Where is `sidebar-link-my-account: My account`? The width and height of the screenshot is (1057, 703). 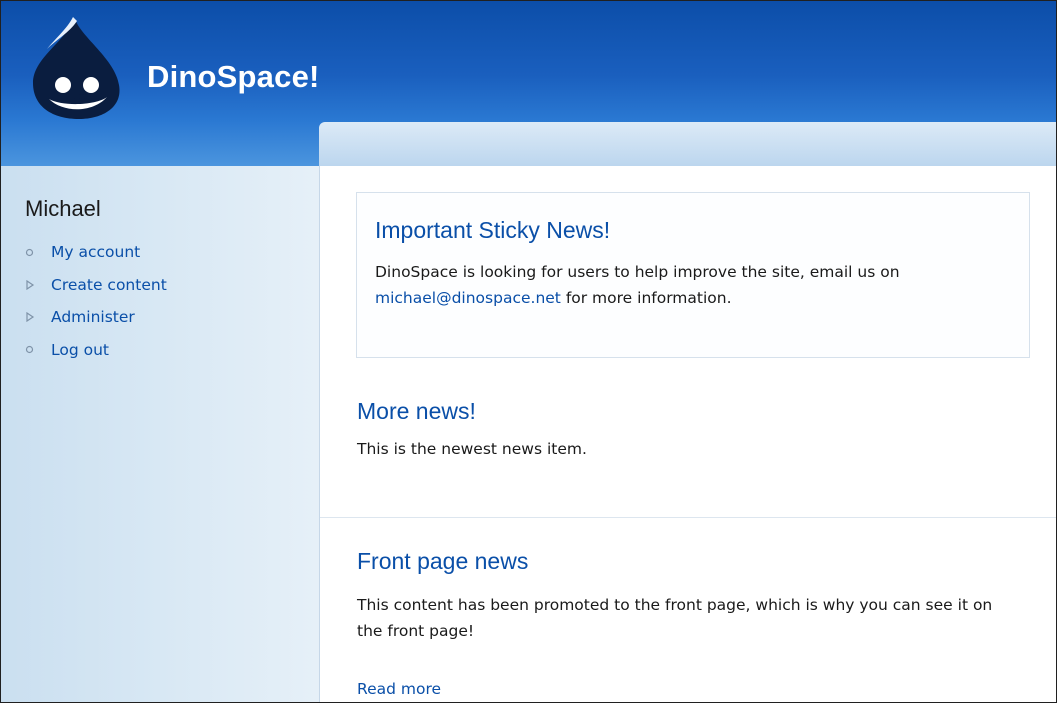
sidebar-link-my-account: My account is located at coordinates (95, 252).